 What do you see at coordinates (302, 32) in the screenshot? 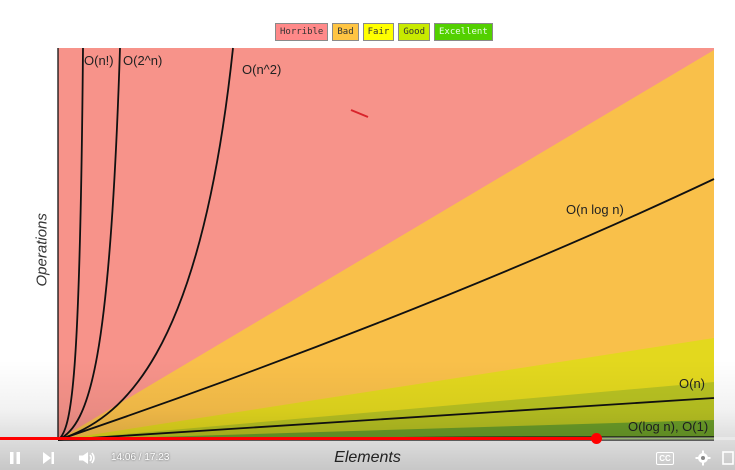
I see `legend-item-horrible: Horrible` at bounding box center [302, 32].